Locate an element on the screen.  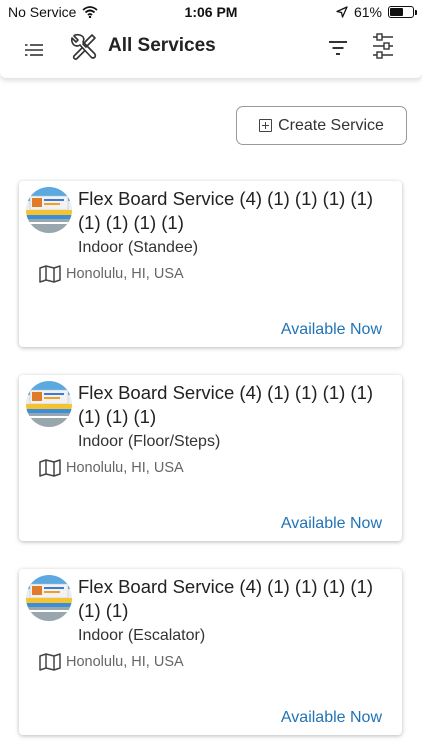
status-bar: No Service 1:06 PM 61% is located at coordinates (211, 12).